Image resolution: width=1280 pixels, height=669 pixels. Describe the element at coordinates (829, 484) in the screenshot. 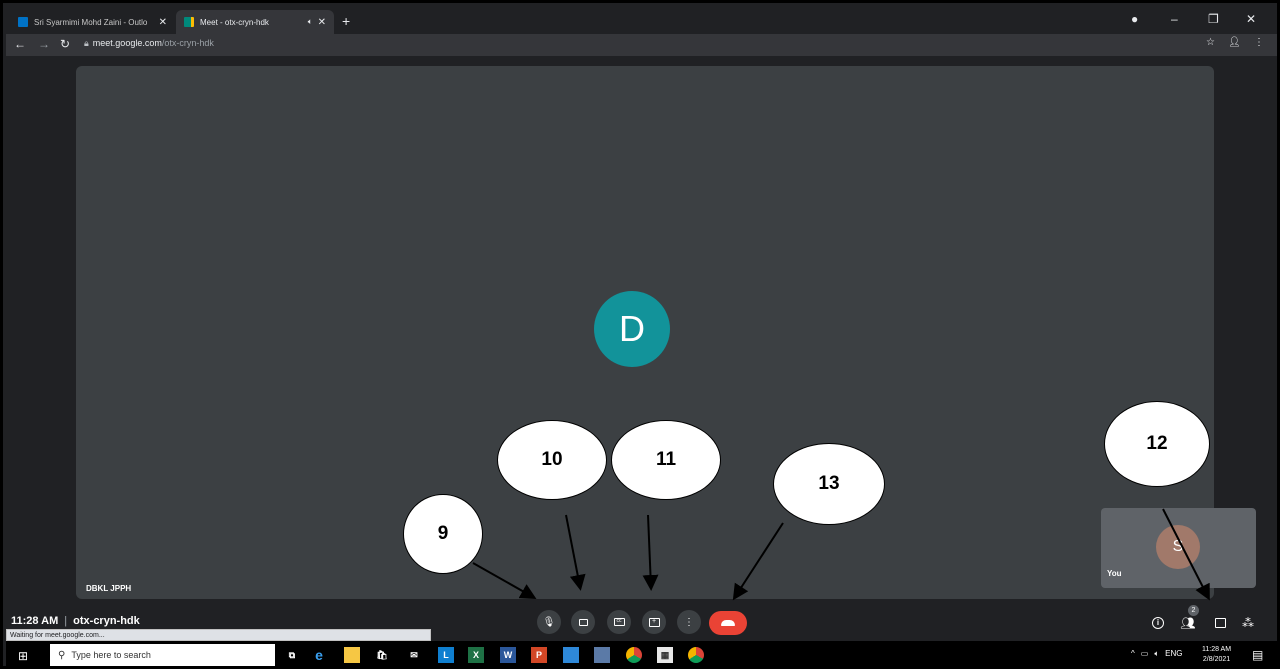

I see `callout-13: 13` at that location.